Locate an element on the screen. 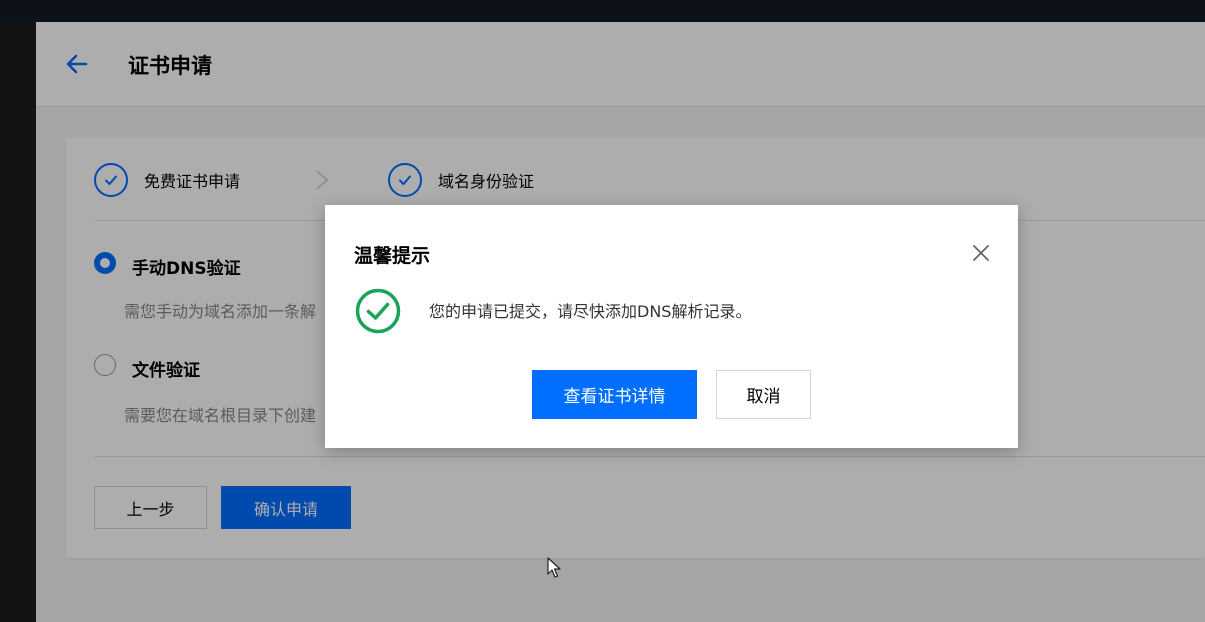  dialog-message: 您的申请已提交，请尽快添加DNS解析记录。 is located at coordinates (590, 311).